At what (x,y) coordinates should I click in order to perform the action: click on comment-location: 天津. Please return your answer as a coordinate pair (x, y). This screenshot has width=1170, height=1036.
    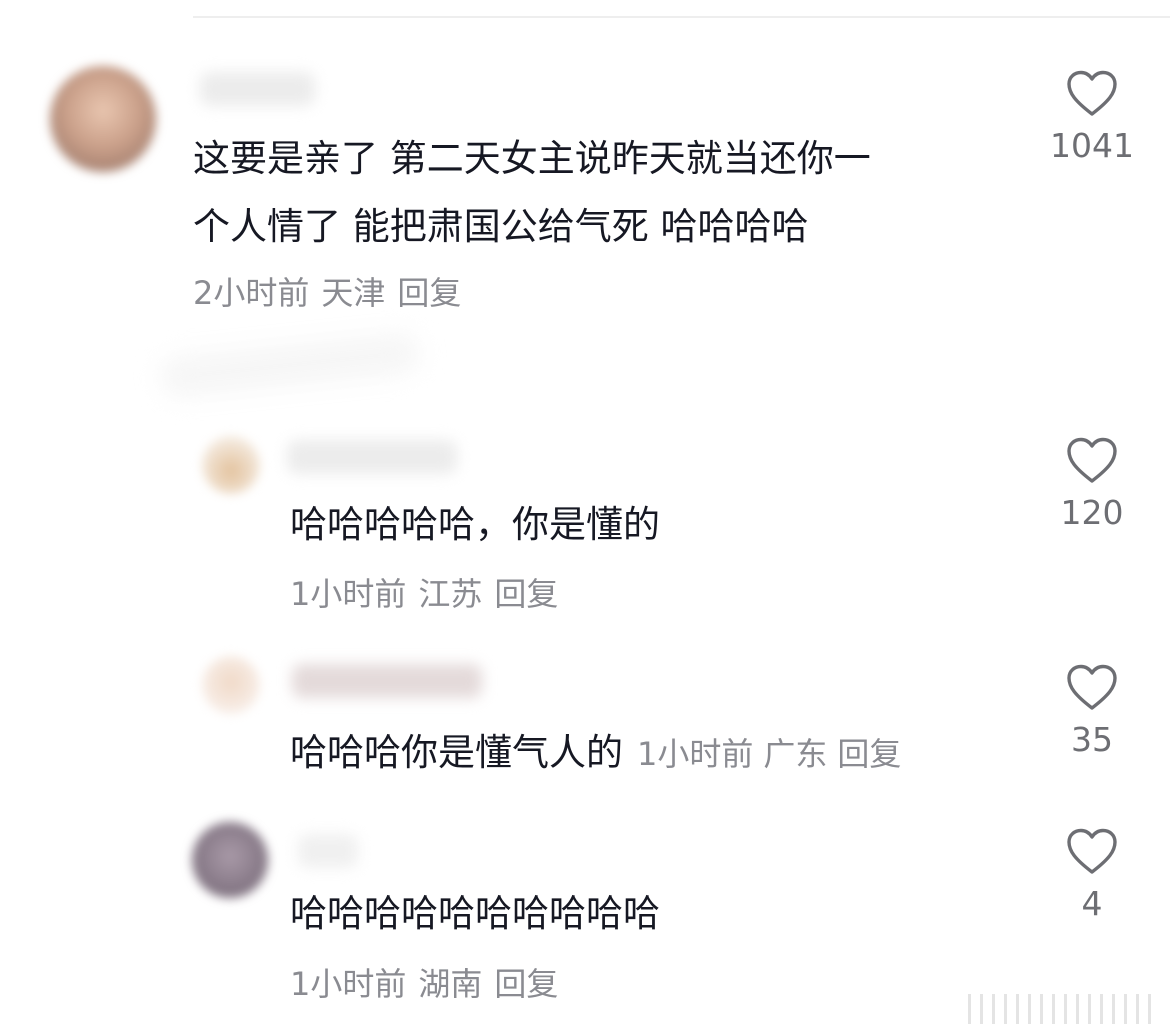
    Looking at the image, I should click on (353, 293).